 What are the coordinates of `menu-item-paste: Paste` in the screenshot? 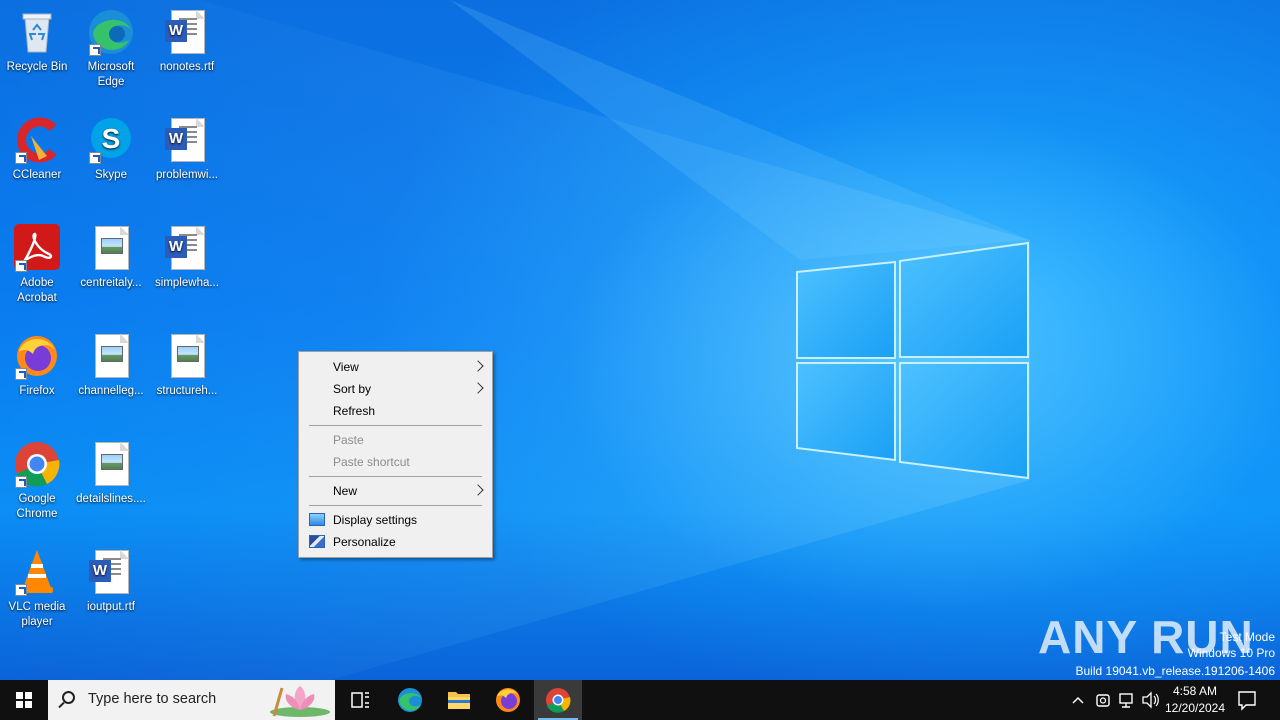 It's located at (395, 440).